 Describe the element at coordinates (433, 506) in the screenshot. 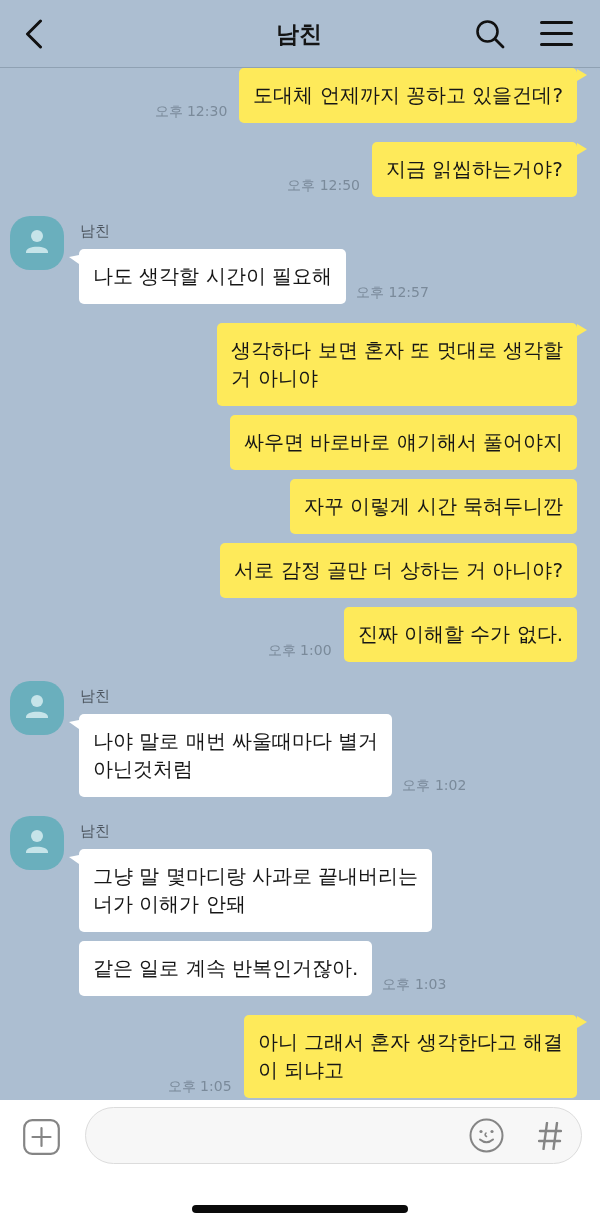

I see `message-bubble: 자꾸 이렇게 시간 묵혀두니깐` at that location.